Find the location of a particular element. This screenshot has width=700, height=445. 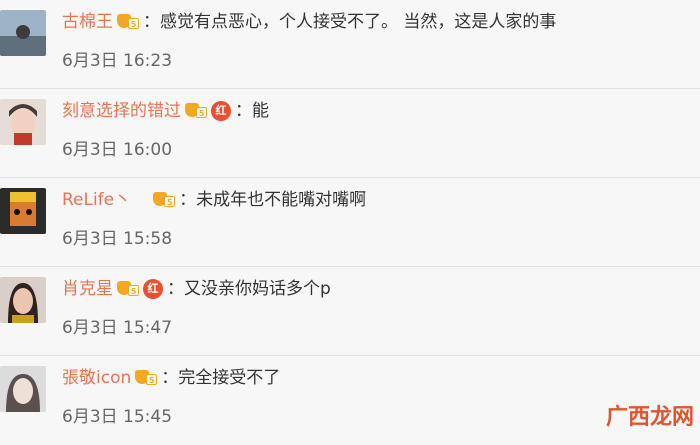

username-link: 肖克星 is located at coordinates (87, 289).